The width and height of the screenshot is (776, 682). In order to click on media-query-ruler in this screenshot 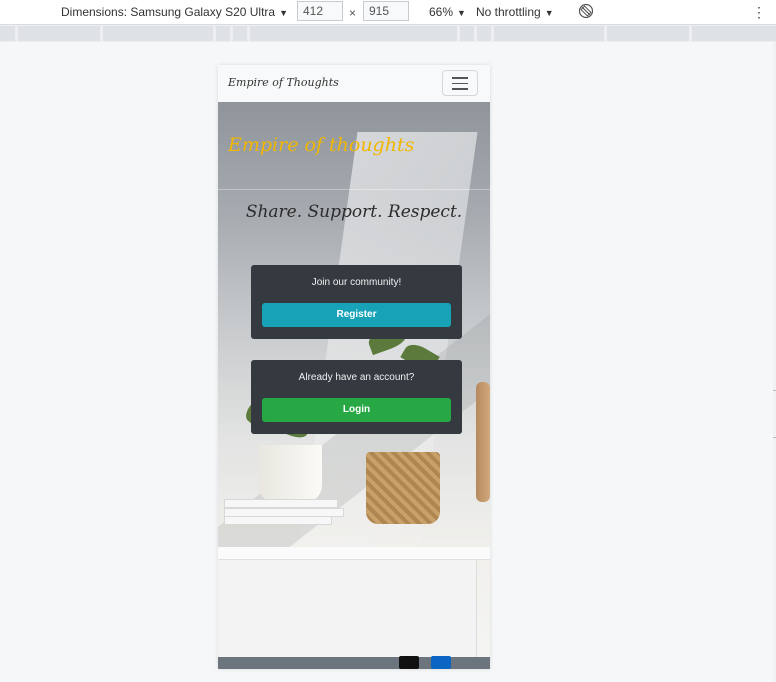, I will do `click(388, 33)`.